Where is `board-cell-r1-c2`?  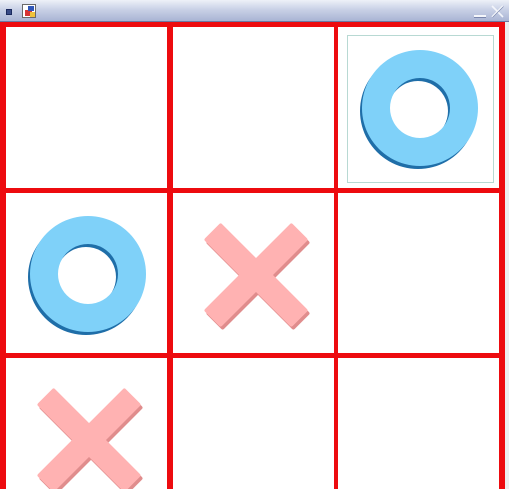
board-cell-r1-c2 is located at coordinates (253, 107).